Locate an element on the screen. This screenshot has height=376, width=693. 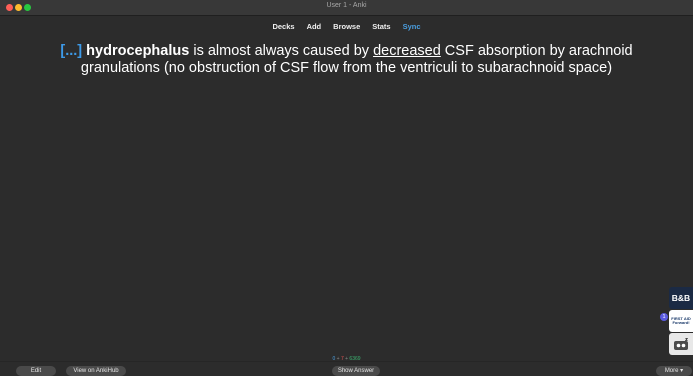
window-title: User 1 - Anki is located at coordinates (346, 5).